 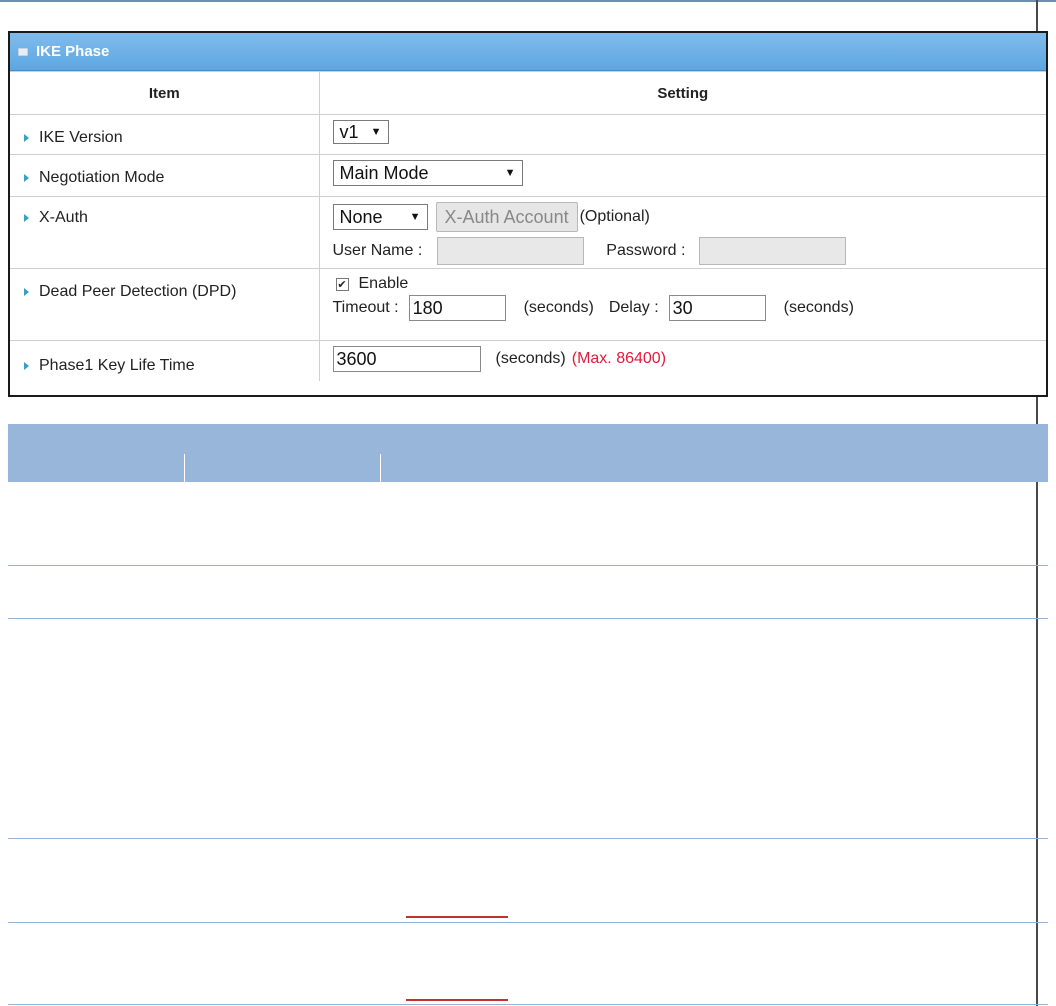 I want to click on dpd-enable-label: Enable, so click(x=383, y=283).